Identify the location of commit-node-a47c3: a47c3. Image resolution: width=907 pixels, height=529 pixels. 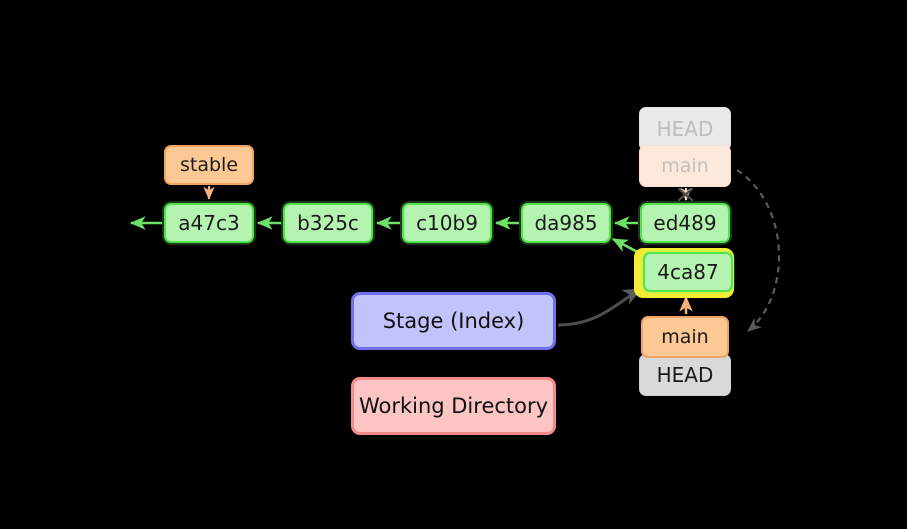
(209, 223).